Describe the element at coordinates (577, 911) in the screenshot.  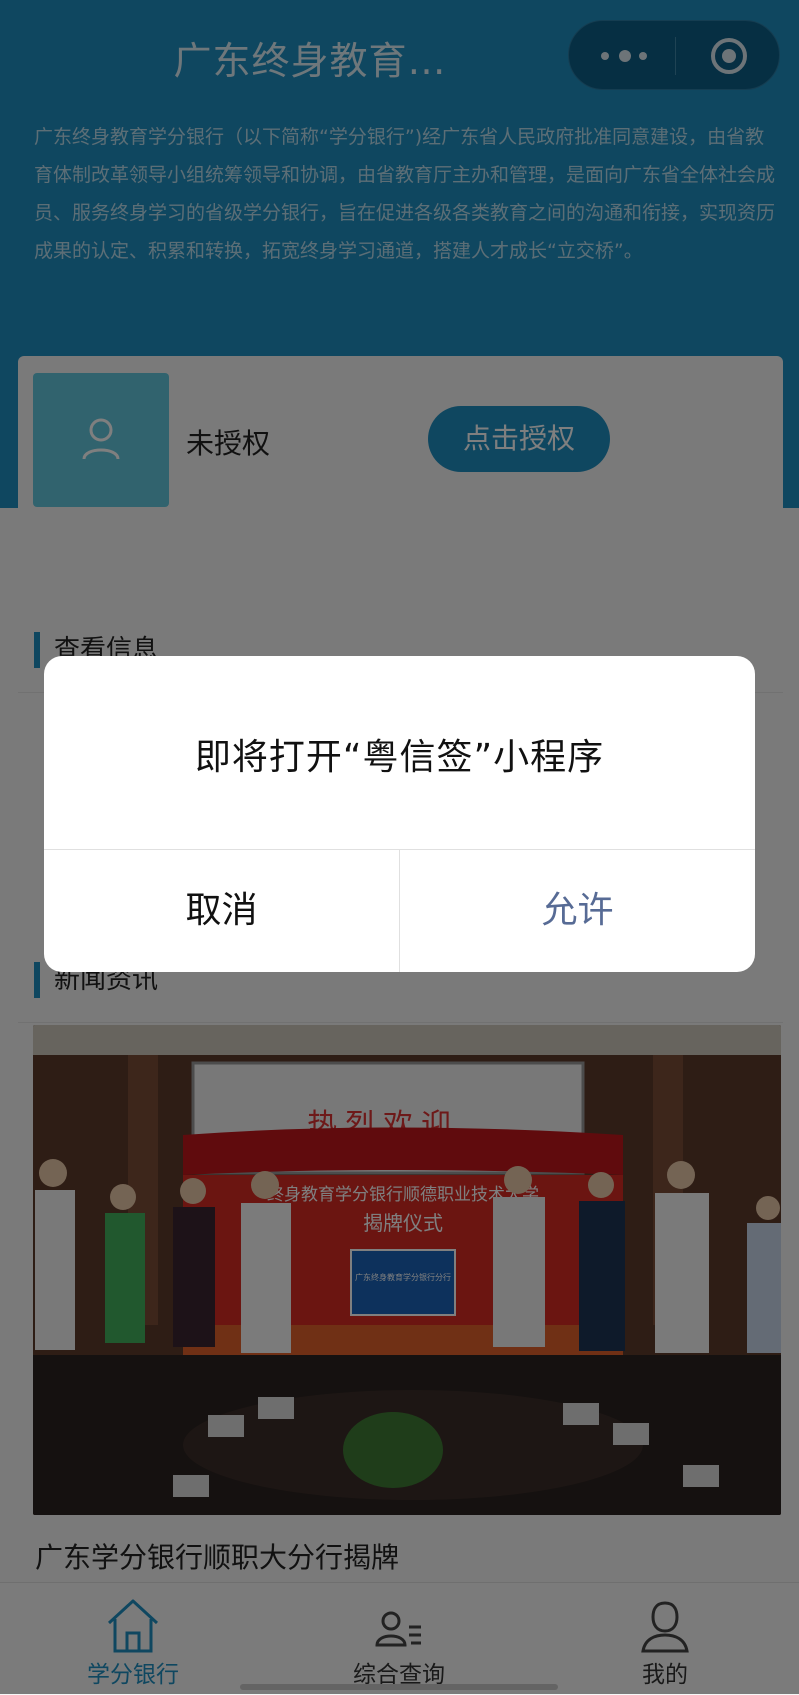
I see `allow-button: 允许` at that location.